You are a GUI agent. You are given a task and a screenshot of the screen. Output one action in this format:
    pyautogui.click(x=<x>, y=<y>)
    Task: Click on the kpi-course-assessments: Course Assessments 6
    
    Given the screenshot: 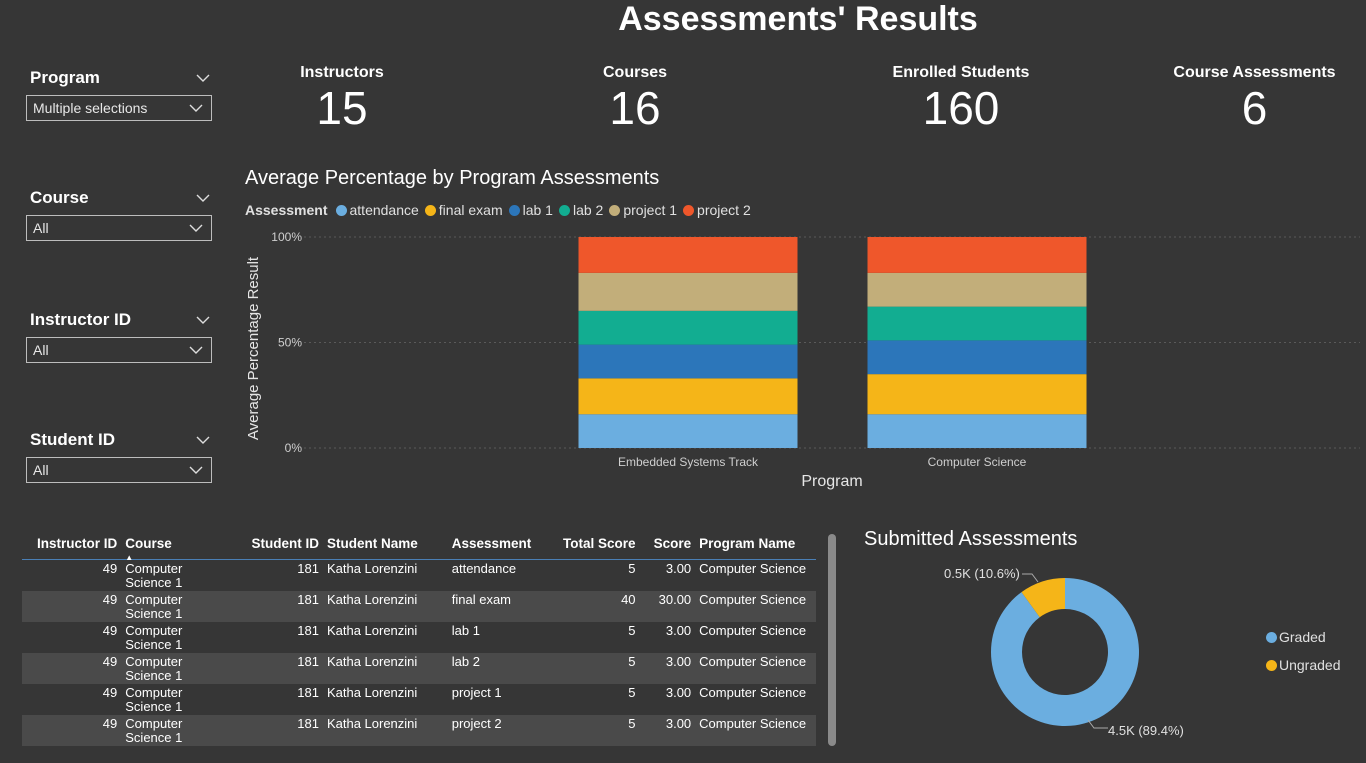 What is the action you would take?
    pyautogui.click(x=1254, y=99)
    